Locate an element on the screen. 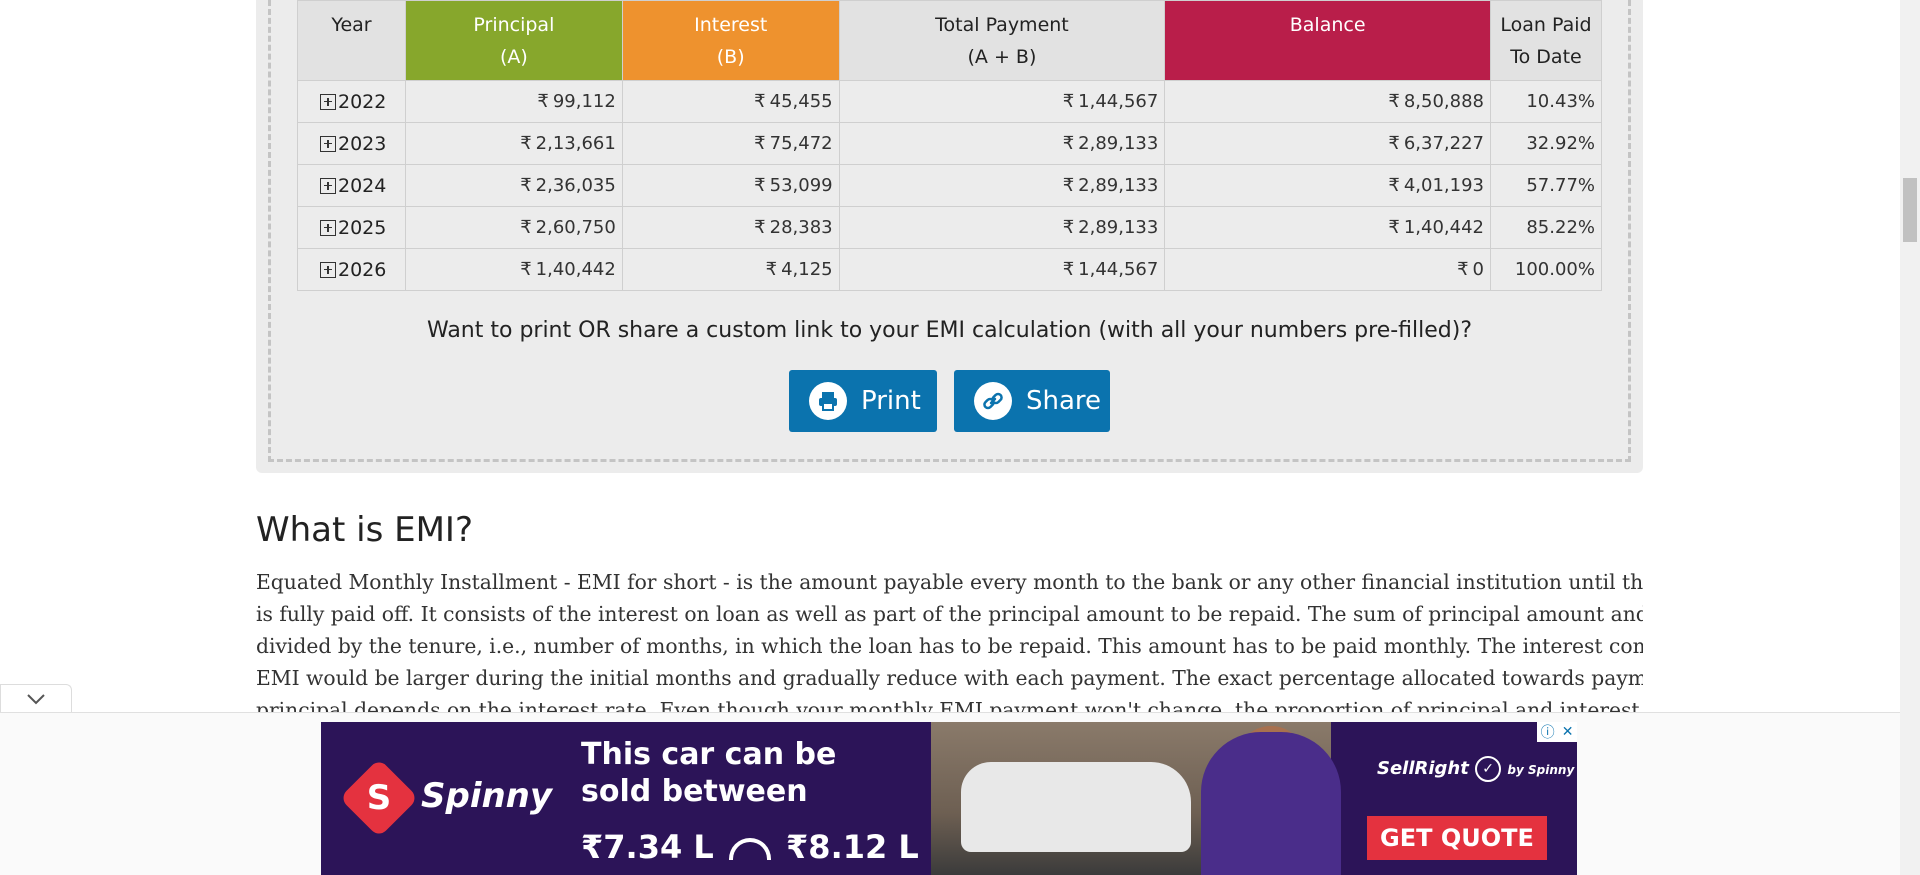 The width and height of the screenshot is (1920, 875). ad-controls: ⓘ ✕ is located at coordinates (1557, 732).